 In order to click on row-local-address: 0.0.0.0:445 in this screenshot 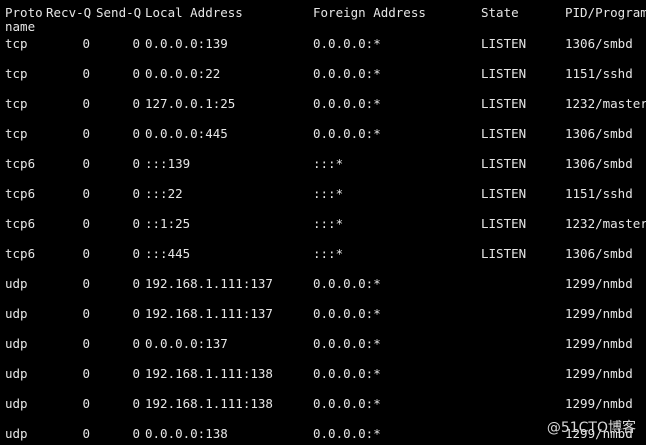, I will do `click(186, 133)`.